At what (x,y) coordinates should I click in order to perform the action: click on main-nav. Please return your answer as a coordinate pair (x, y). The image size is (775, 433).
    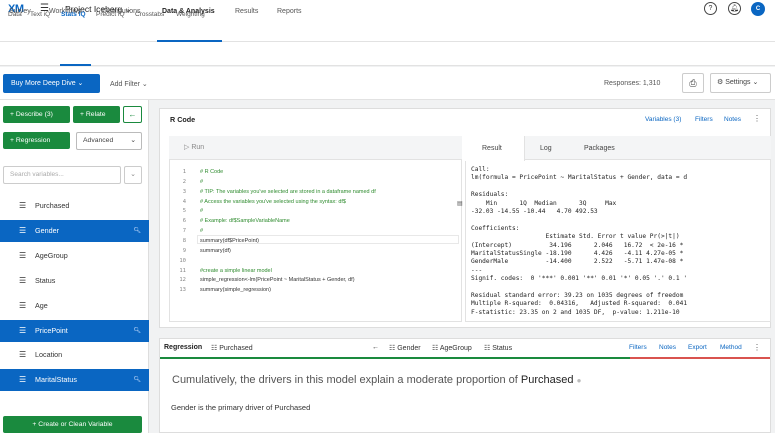
    Looking at the image, I should click on (387, 30).